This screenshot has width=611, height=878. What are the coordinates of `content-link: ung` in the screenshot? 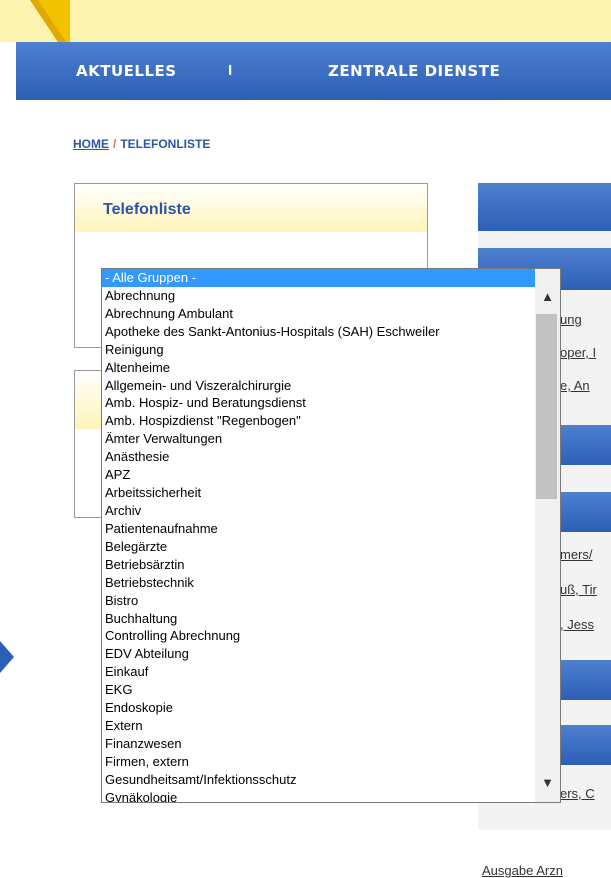 It's located at (571, 319).